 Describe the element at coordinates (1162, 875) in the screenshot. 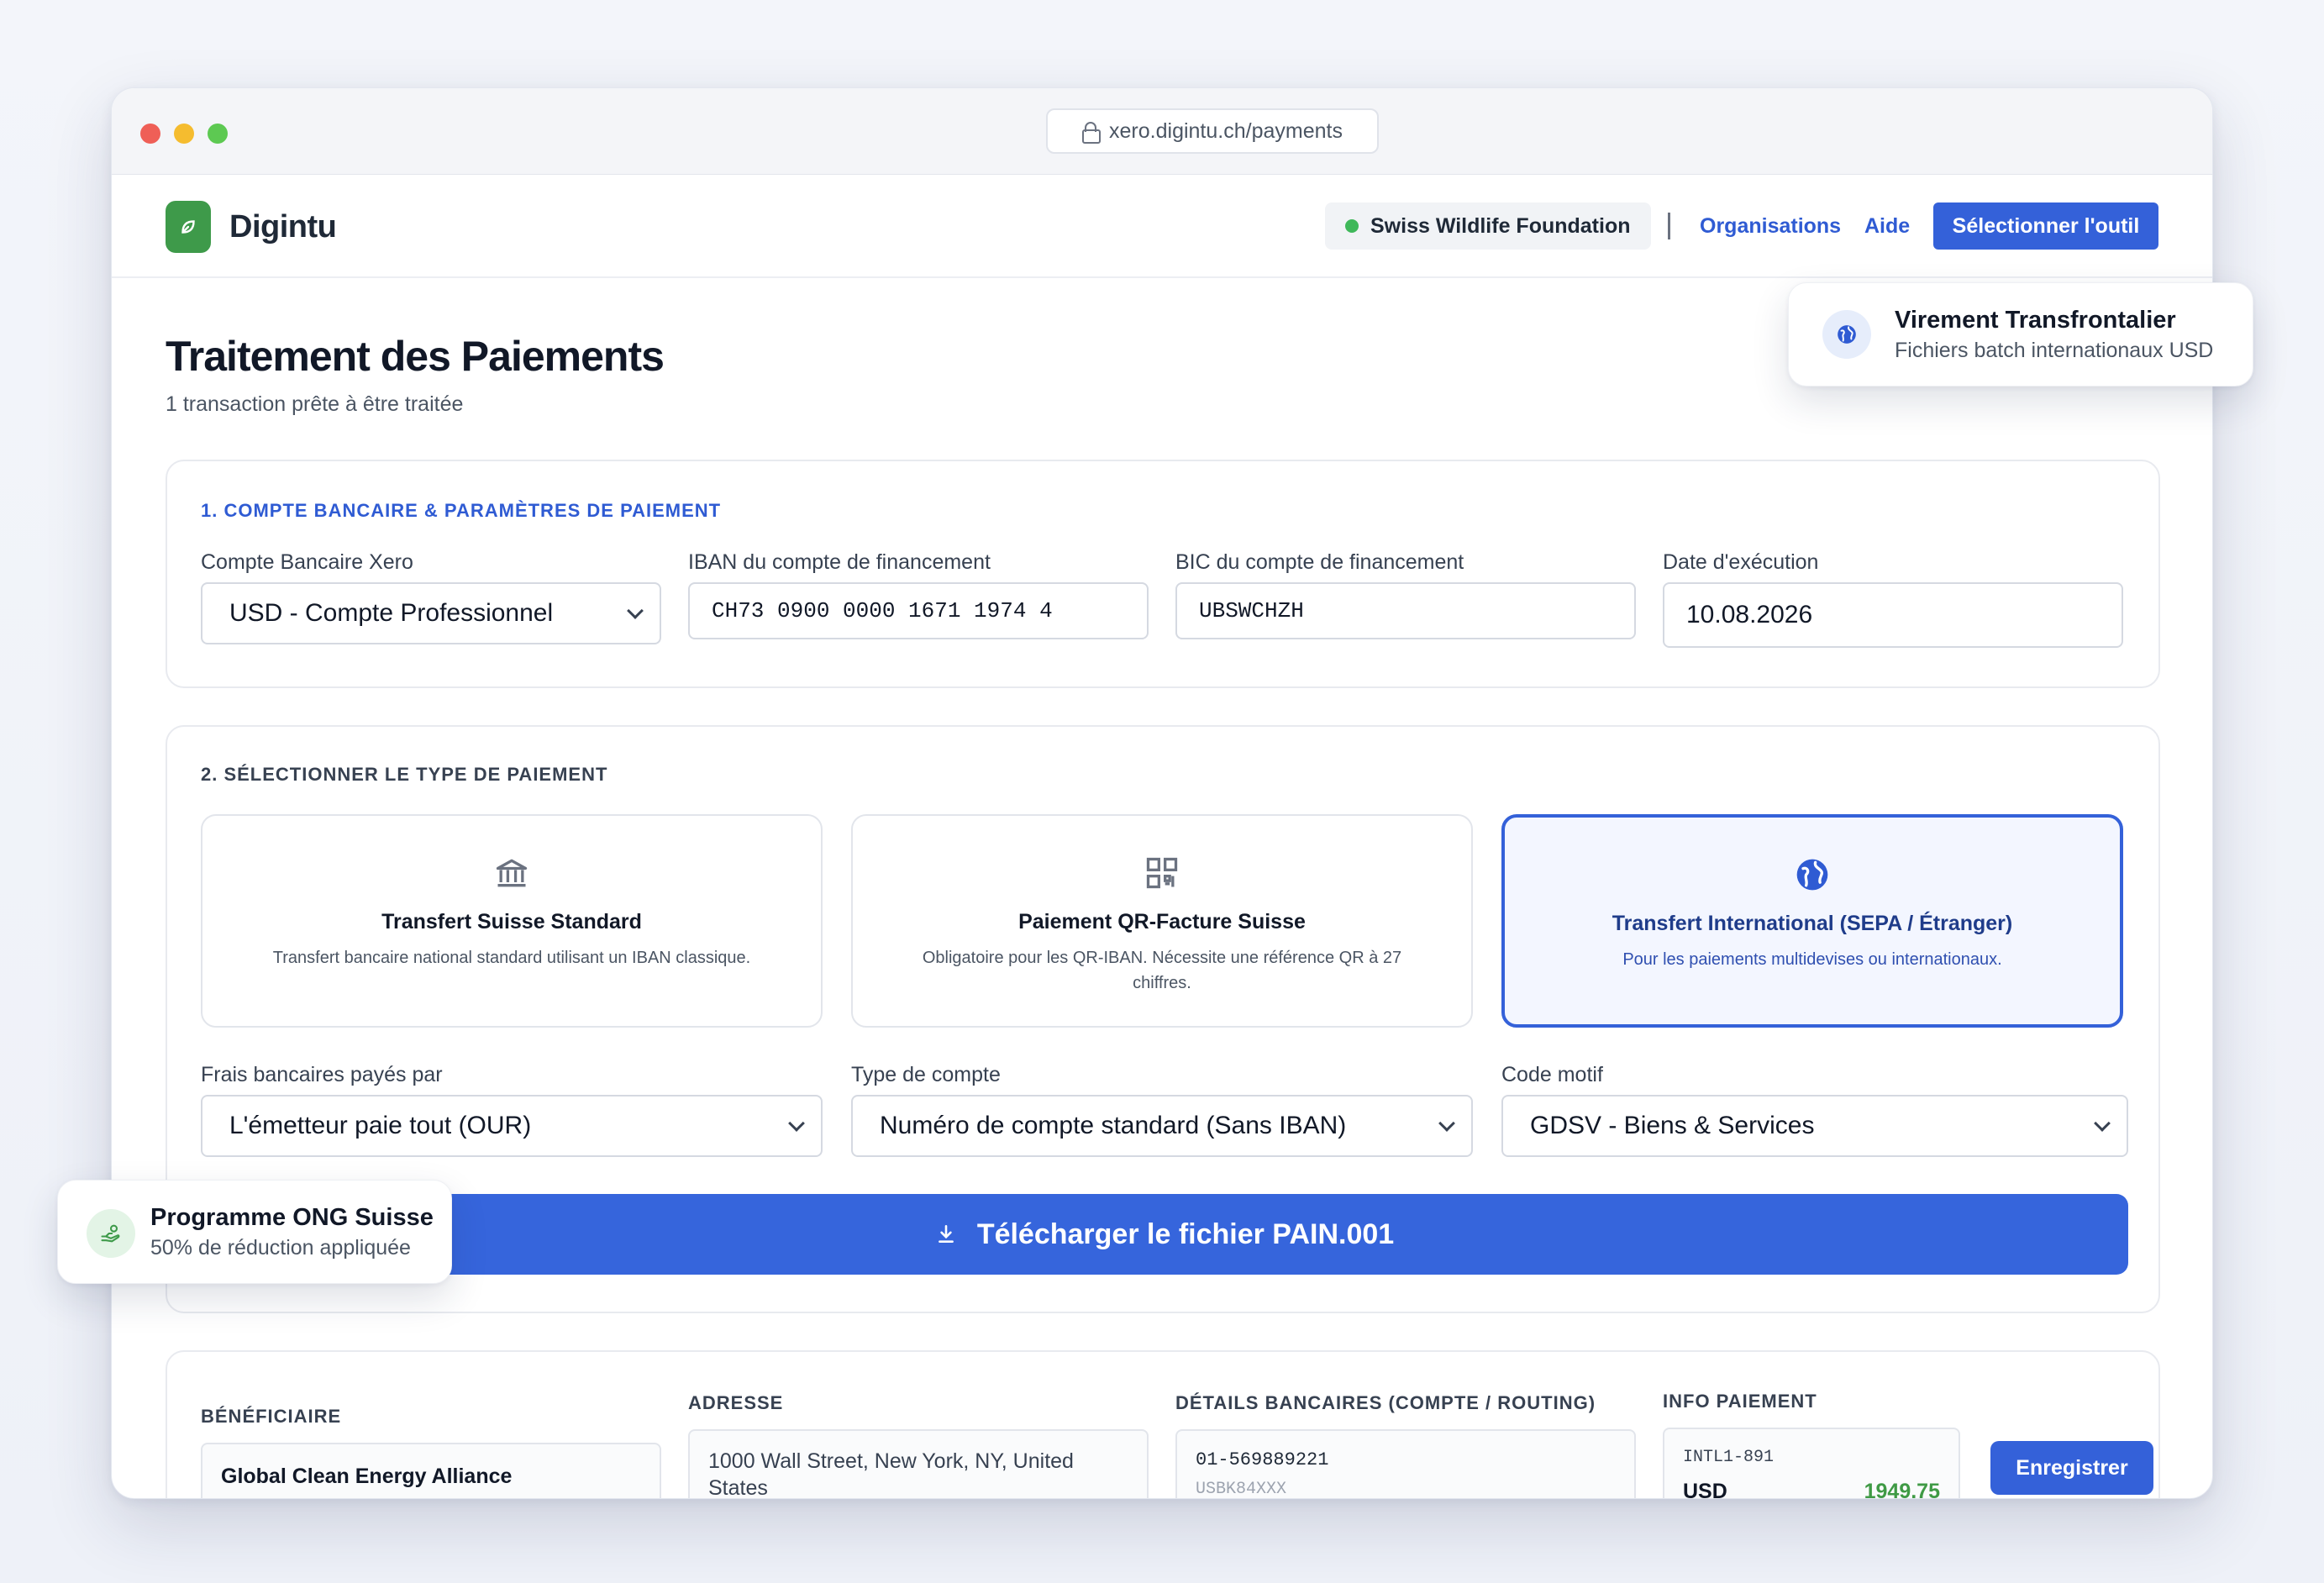

I see `qr-code-icon` at that location.